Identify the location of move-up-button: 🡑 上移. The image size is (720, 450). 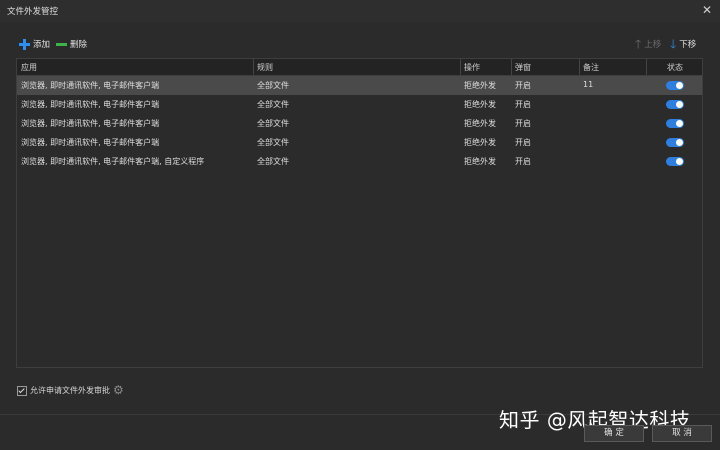
(648, 44).